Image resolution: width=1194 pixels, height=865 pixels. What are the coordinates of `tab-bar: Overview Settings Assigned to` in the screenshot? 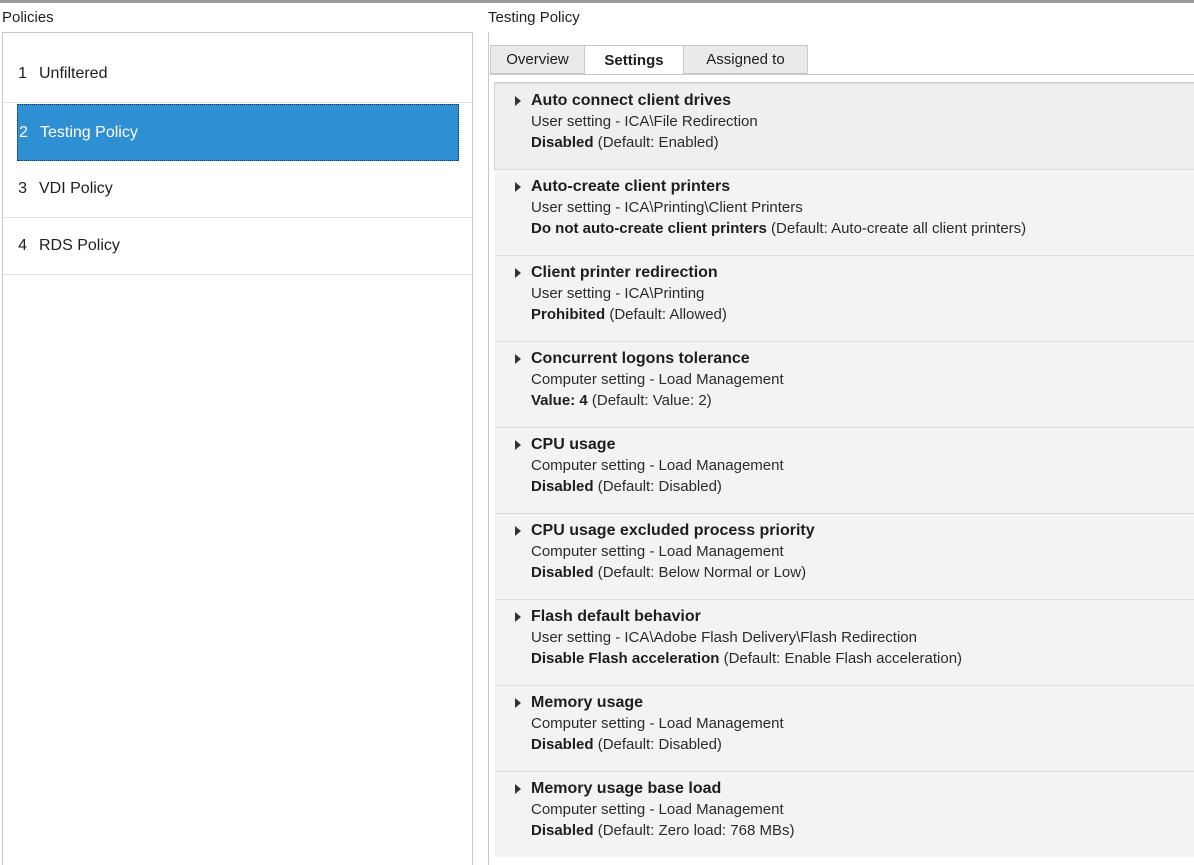 It's located at (649, 60).